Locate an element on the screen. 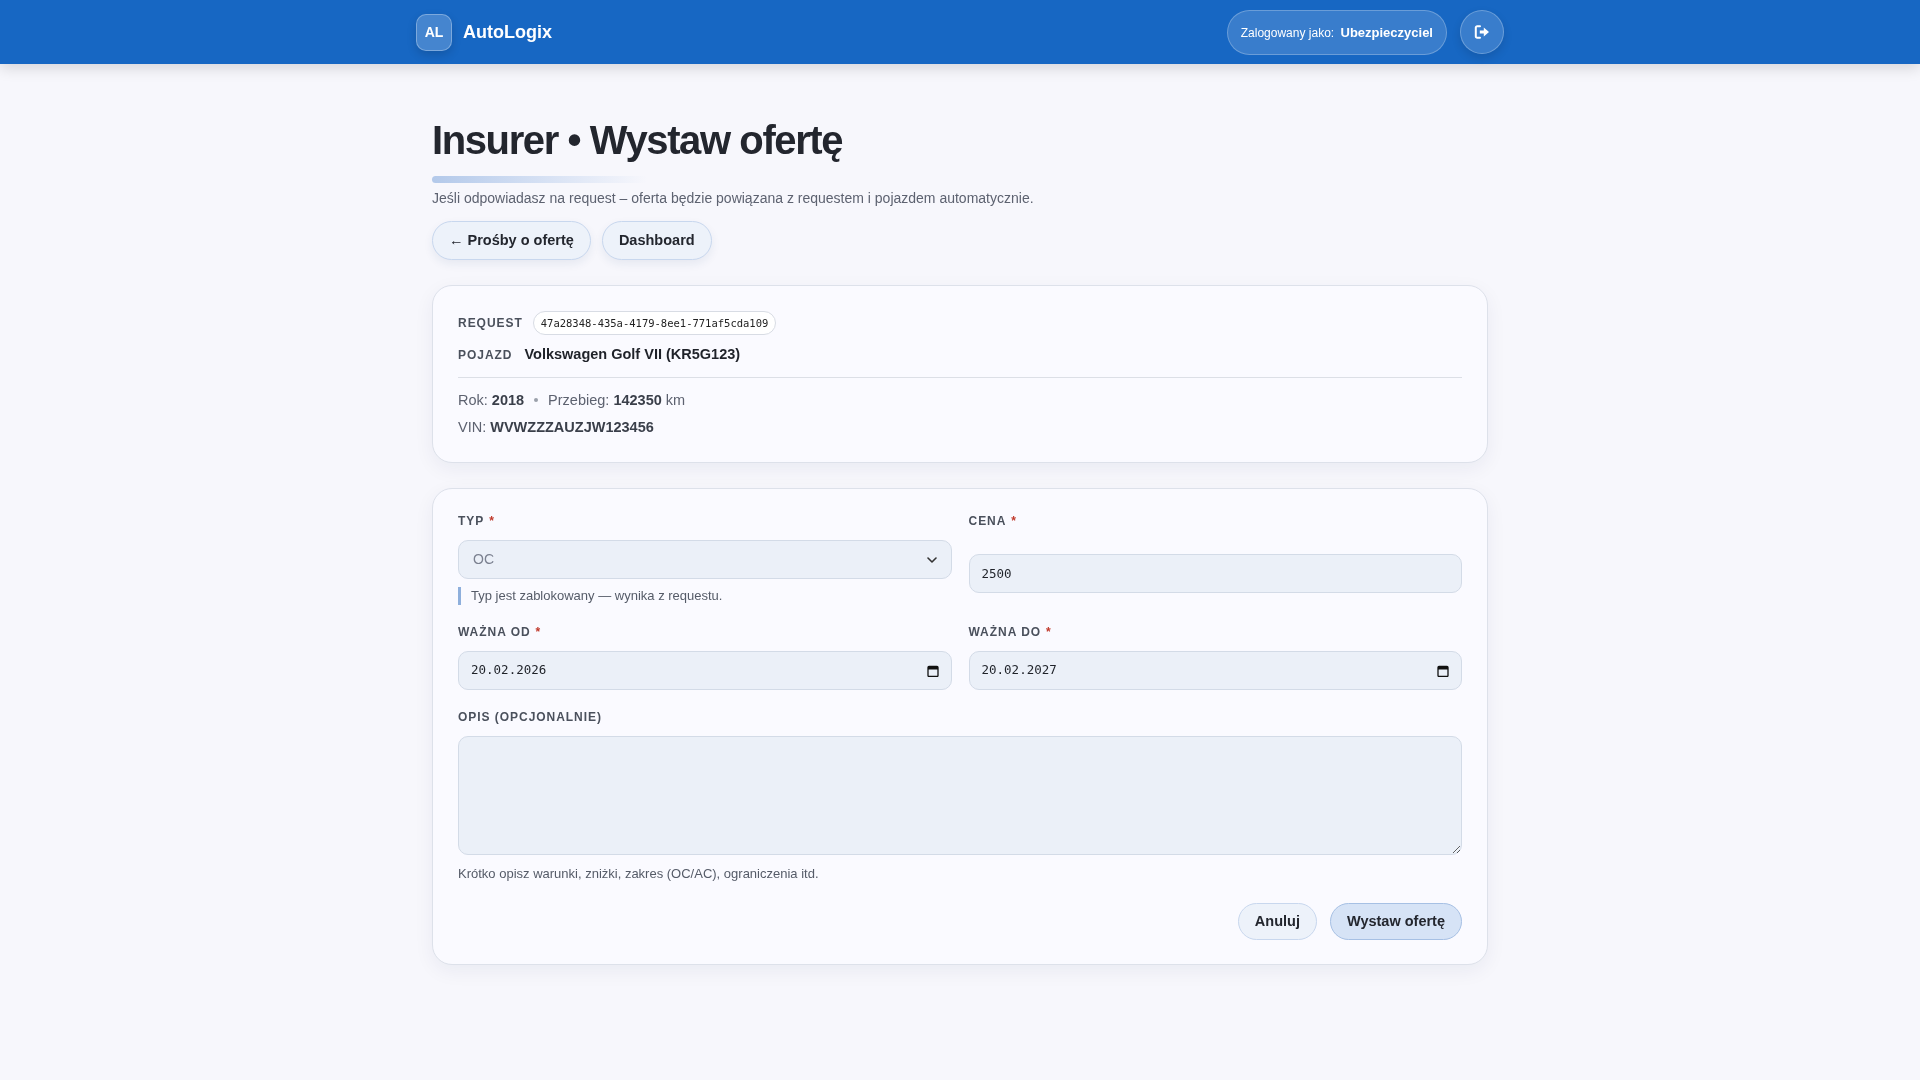  submit-offer-button: Wystaw ofertę is located at coordinates (1395, 921).